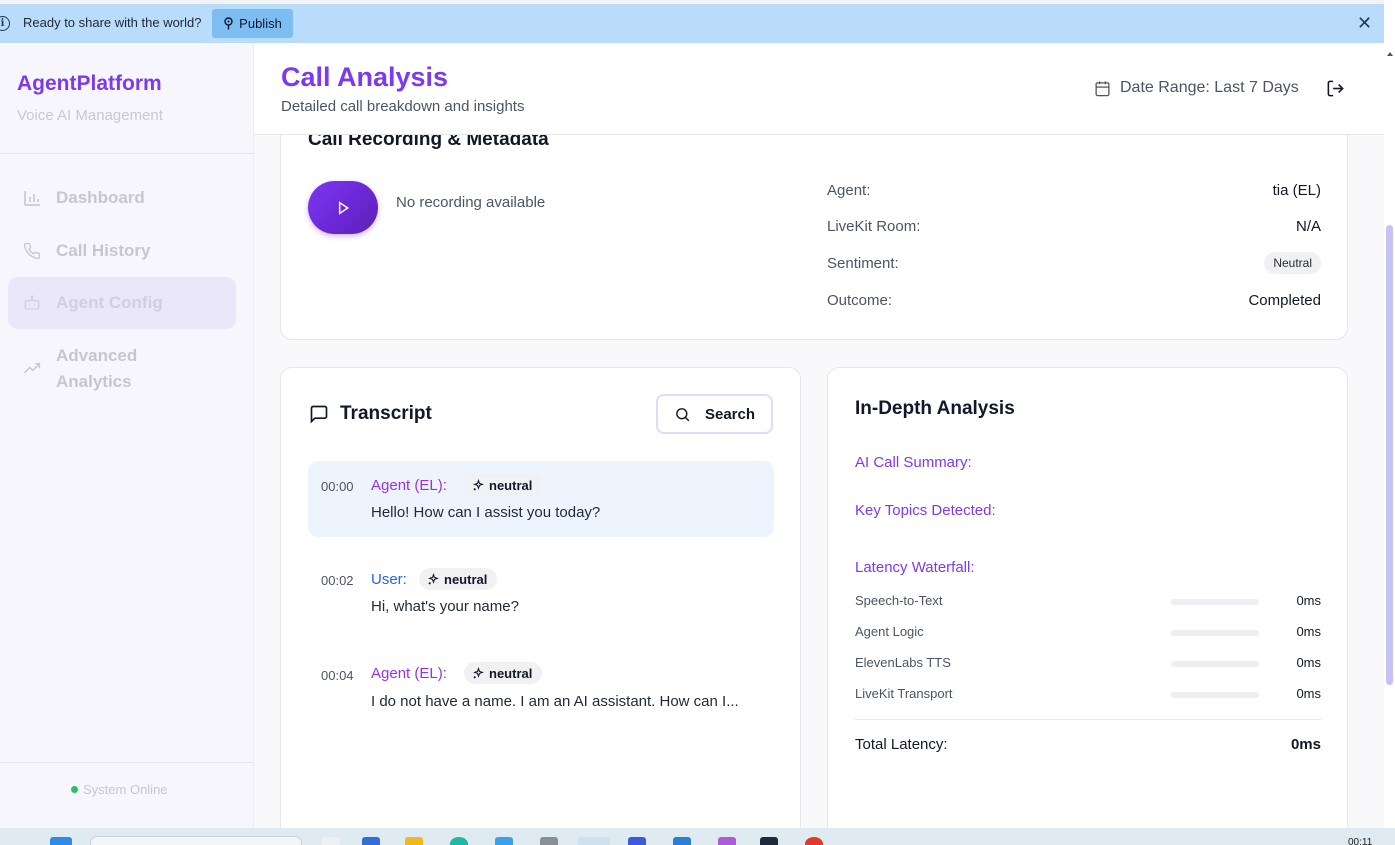 This screenshot has width=1395, height=845. I want to click on transcript-search-button: Search, so click(714, 414).